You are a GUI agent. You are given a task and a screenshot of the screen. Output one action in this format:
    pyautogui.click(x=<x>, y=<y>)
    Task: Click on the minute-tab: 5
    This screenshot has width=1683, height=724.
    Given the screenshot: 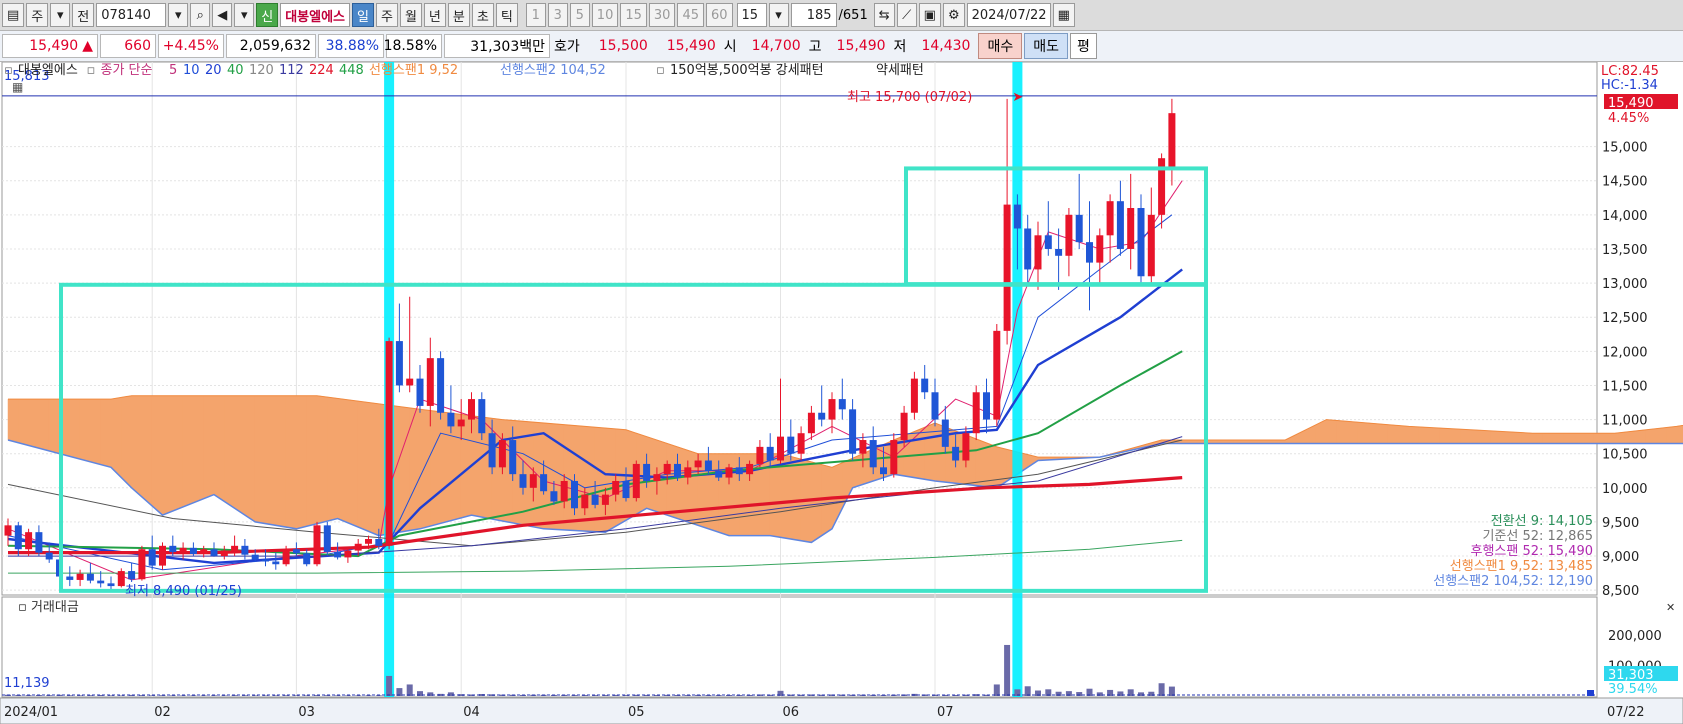 What is the action you would take?
    pyautogui.click(x=579, y=15)
    